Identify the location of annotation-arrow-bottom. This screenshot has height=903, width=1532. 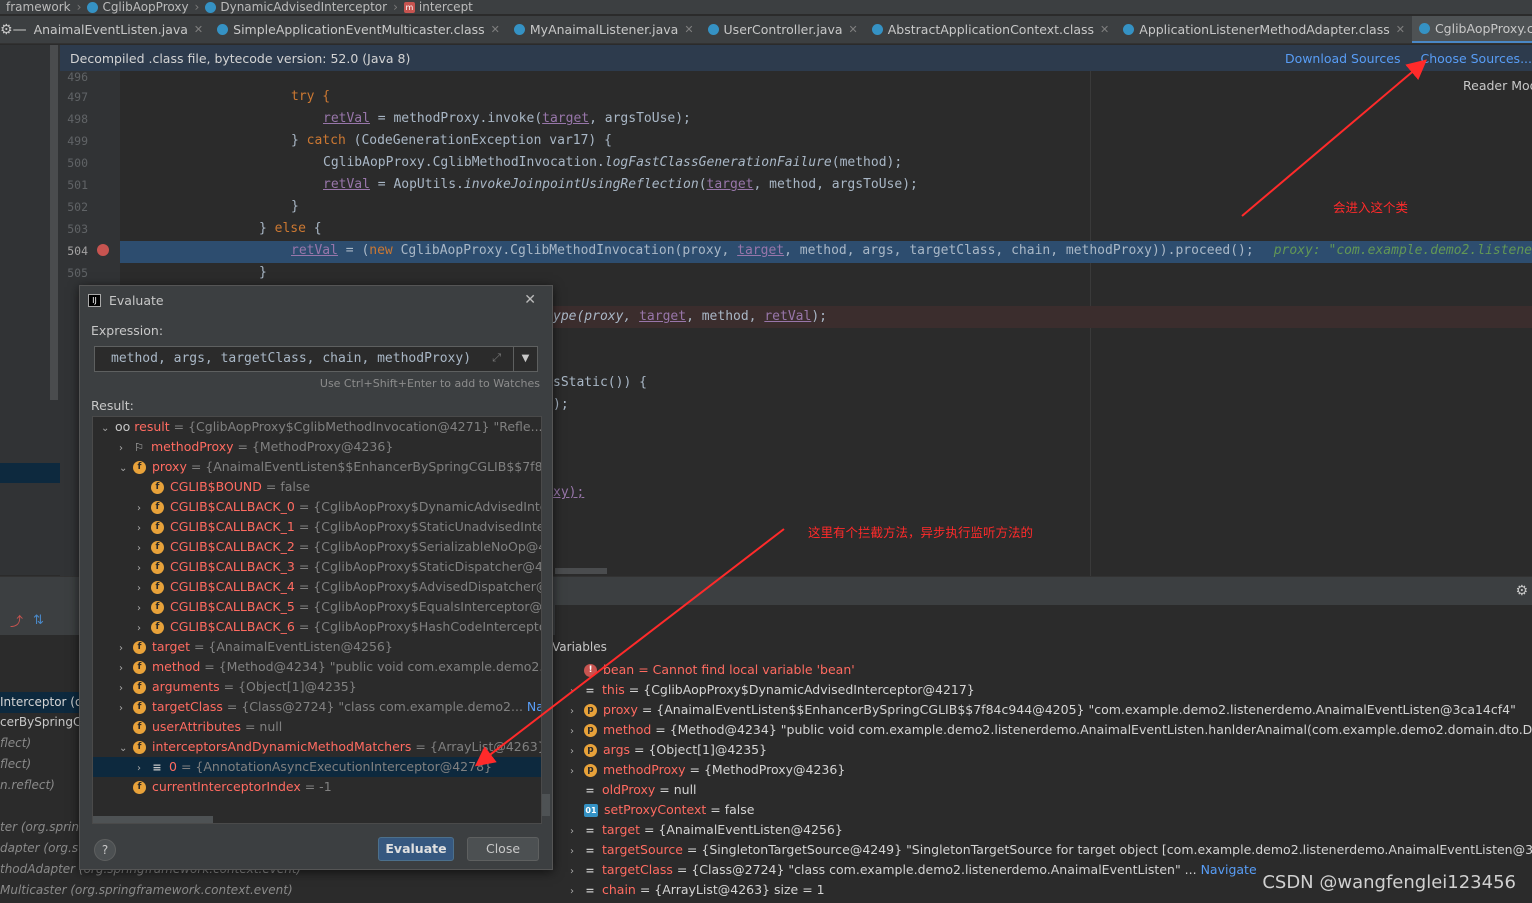
(629, 647).